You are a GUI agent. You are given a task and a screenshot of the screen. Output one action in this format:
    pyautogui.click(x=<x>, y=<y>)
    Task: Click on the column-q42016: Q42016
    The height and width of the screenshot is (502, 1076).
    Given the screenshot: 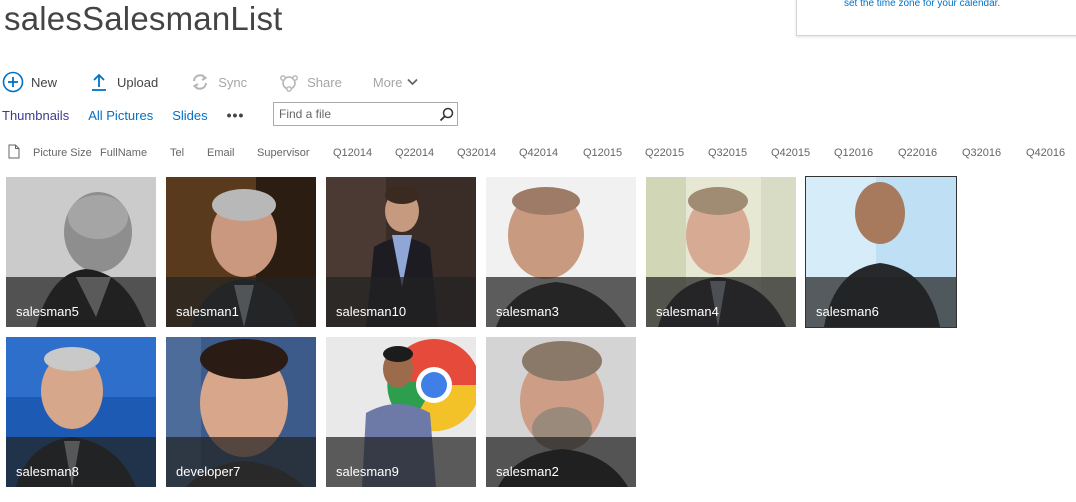 What is the action you would take?
    pyautogui.click(x=1045, y=153)
    